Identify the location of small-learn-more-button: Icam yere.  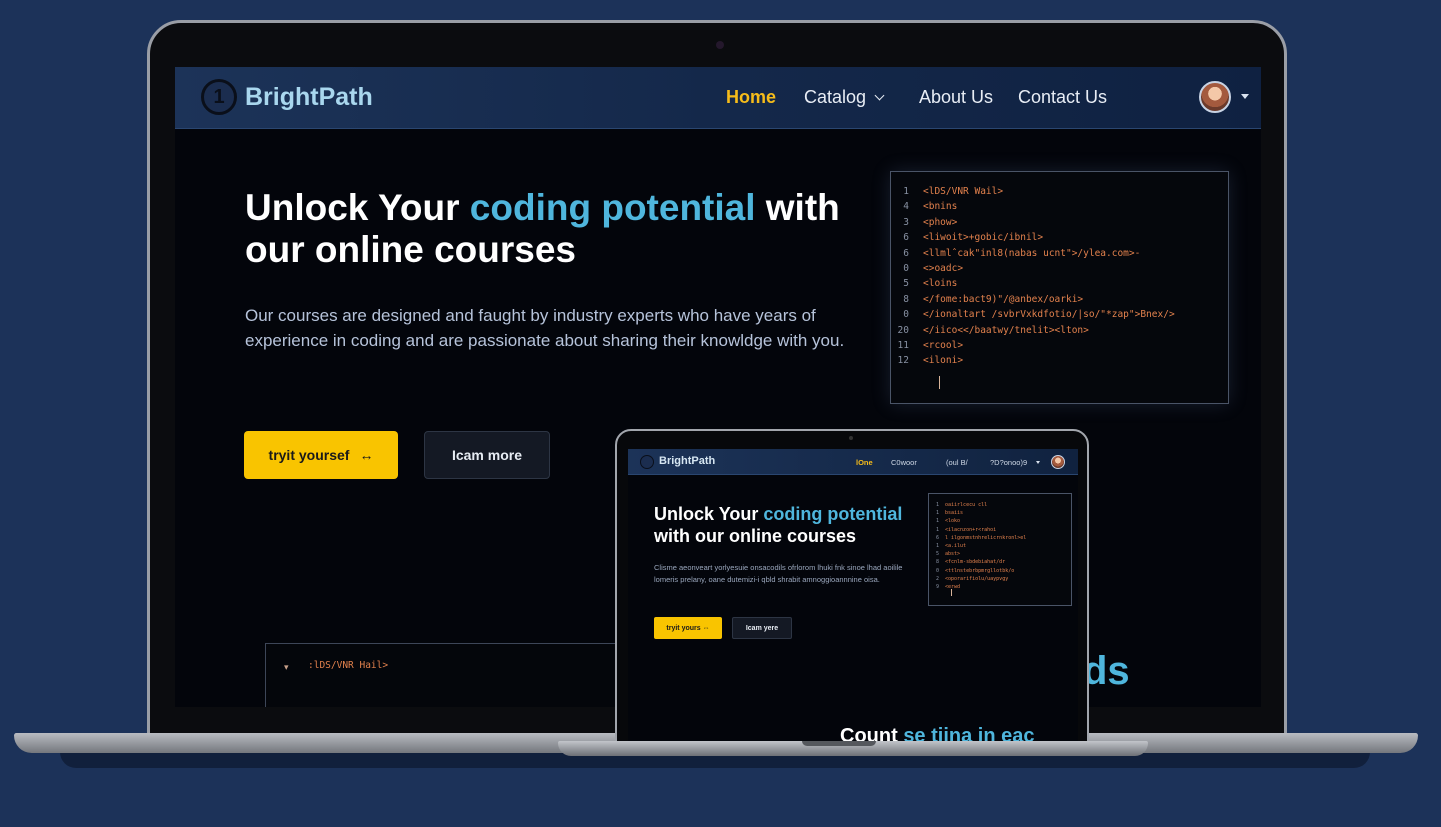
(762, 628).